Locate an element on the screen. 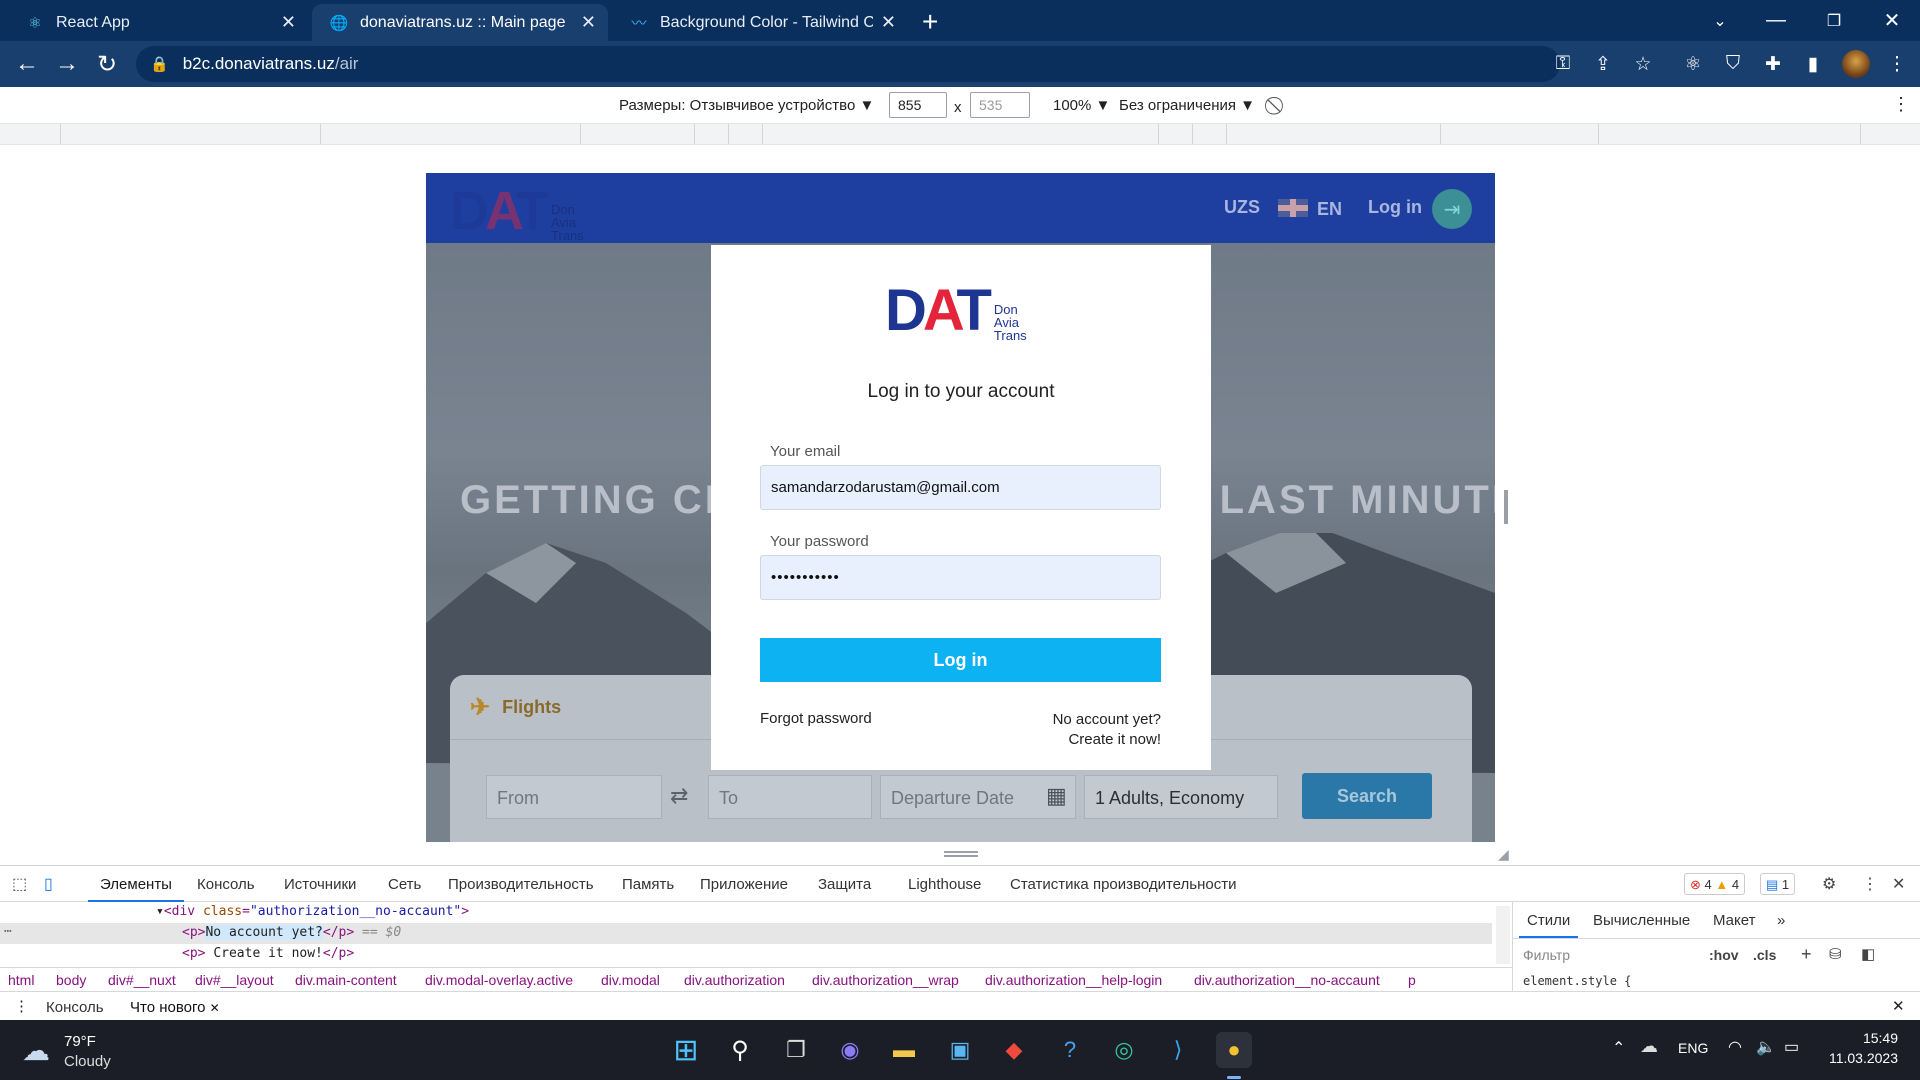 The width and height of the screenshot is (1920, 1080). width-input: 855 is located at coordinates (918, 105).